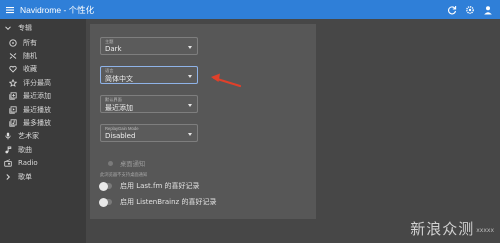  I want to click on field-label: ReplayGain Mode, so click(122, 128).